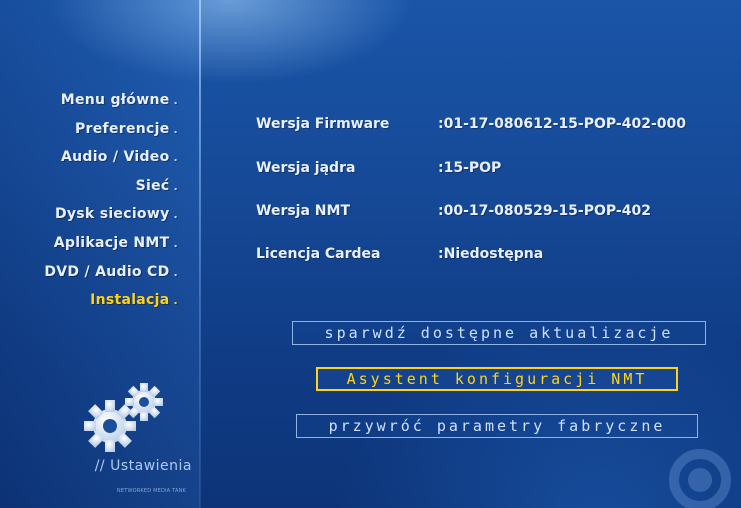 This screenshot has width=741, height=508. I want to click on sidebar-item-dvd-audio-cd: DVD / Audio CD., so click(95, 272).